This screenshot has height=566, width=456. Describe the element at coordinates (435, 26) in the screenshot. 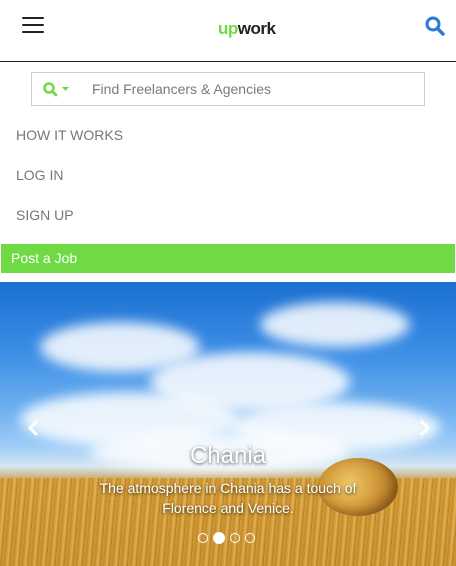

I see `search-icon` at that location.